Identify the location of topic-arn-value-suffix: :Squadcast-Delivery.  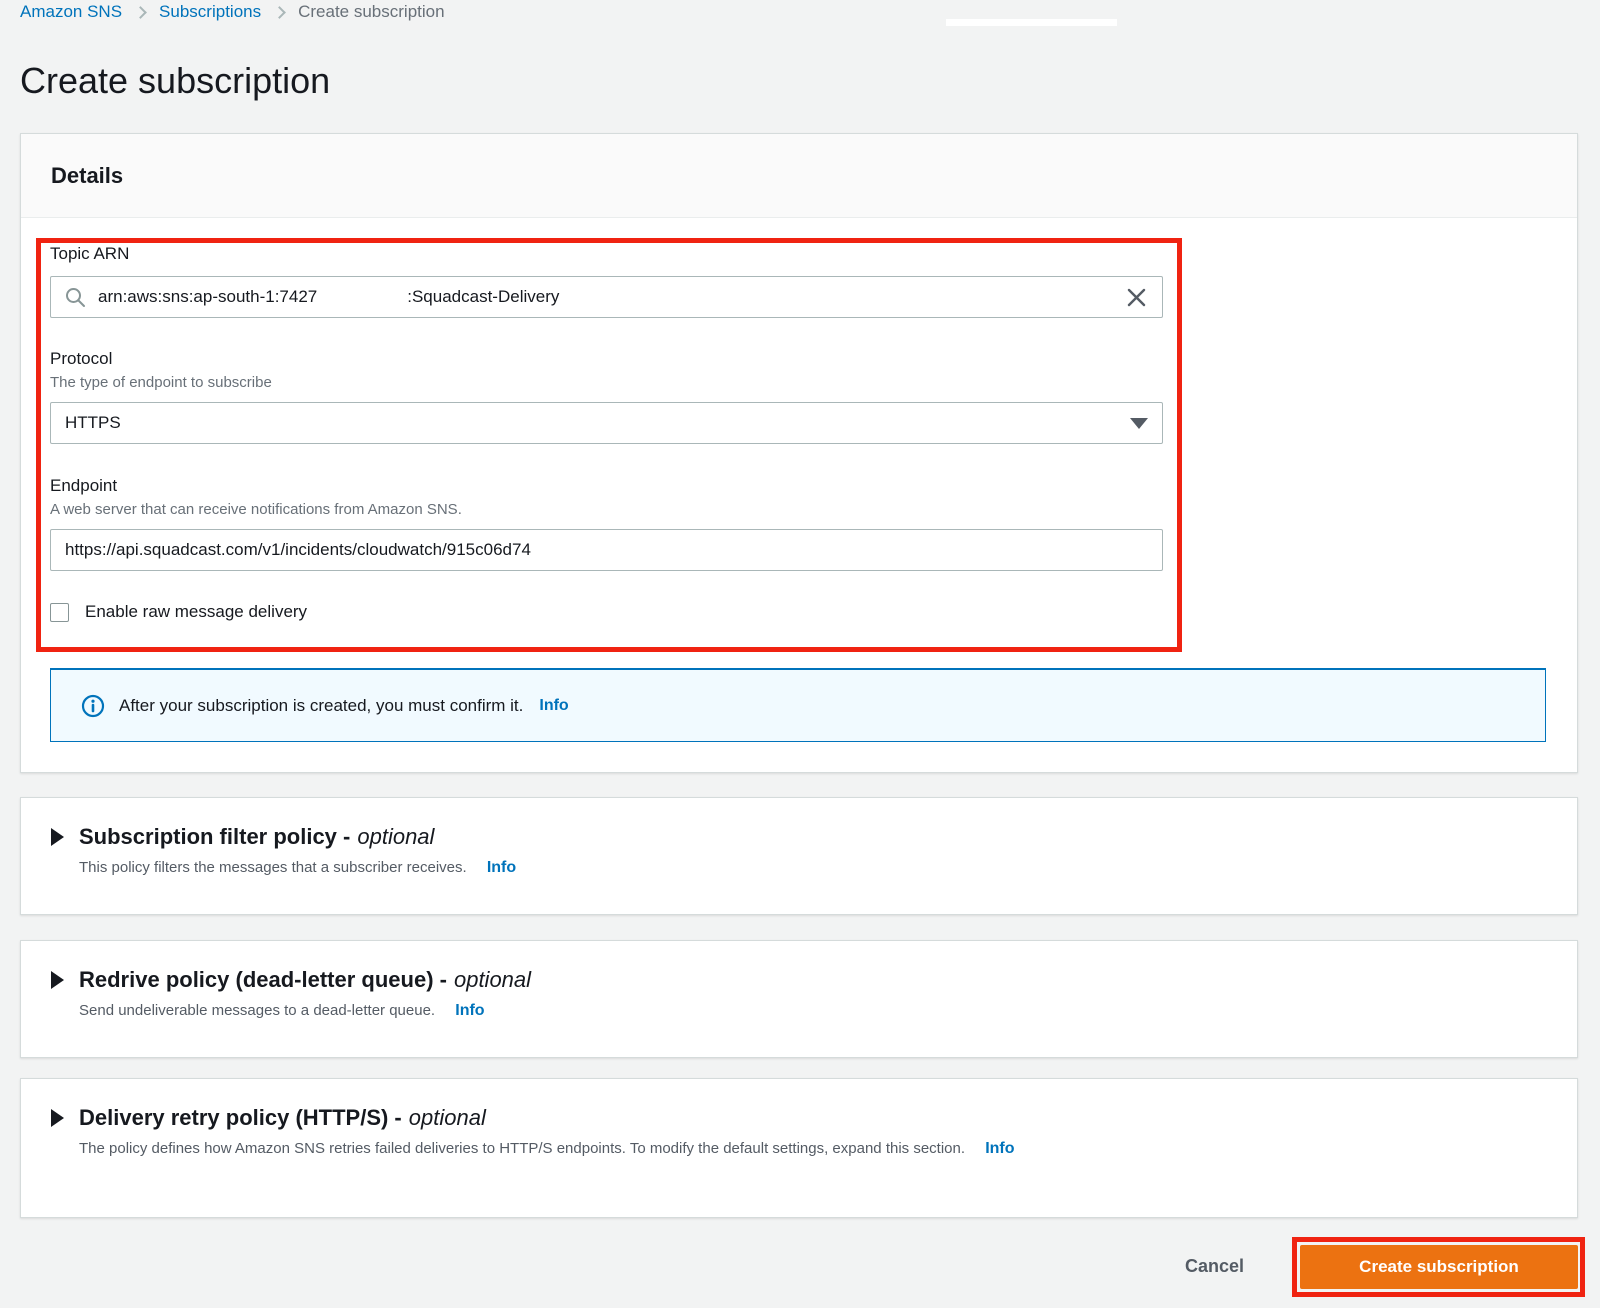
(483, 296).